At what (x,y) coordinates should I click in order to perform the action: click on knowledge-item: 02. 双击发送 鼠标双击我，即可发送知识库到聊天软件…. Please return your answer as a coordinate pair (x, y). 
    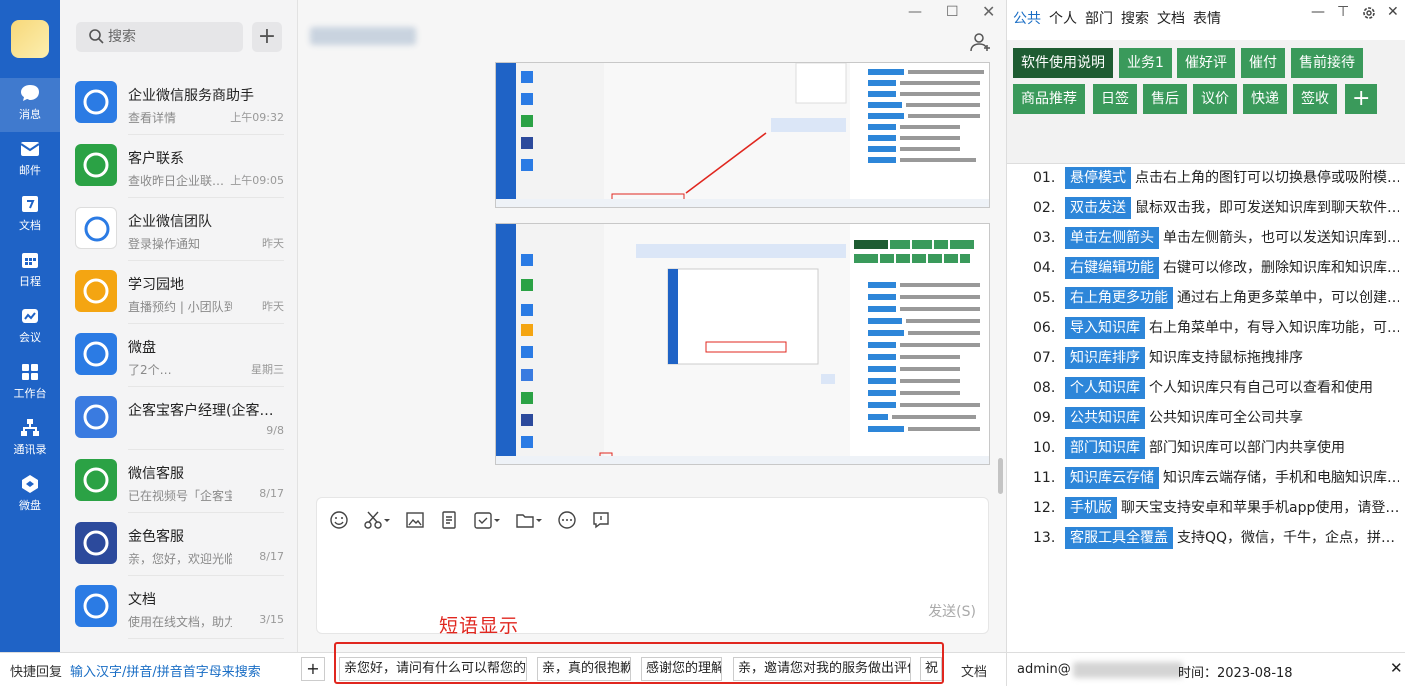
    Looking at the image, I should click on (1216, 208).